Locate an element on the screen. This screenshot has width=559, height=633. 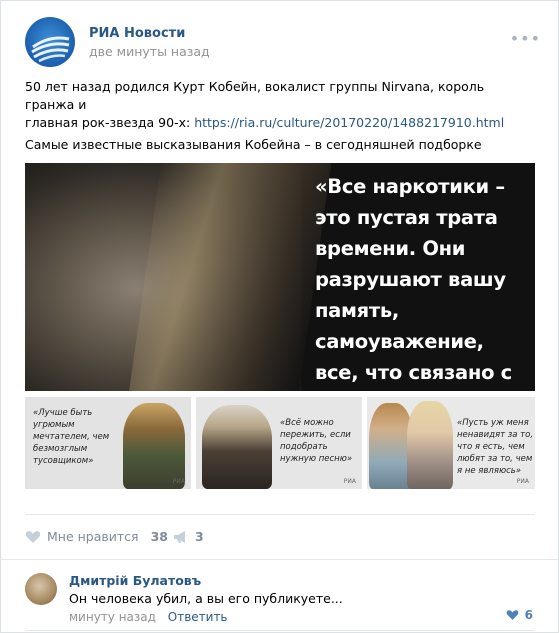
thumb-1-logo: РИА is located at coordinates (178, 481).